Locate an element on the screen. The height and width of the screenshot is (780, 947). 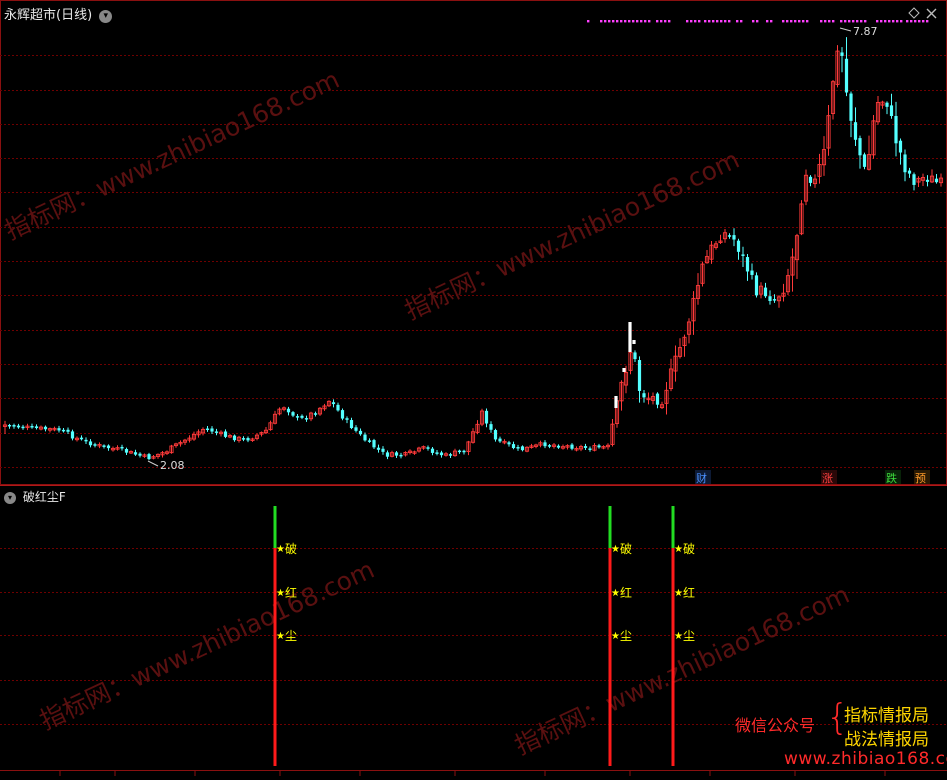
signal-char-2: 尘 is located at coordinates (626, 636).